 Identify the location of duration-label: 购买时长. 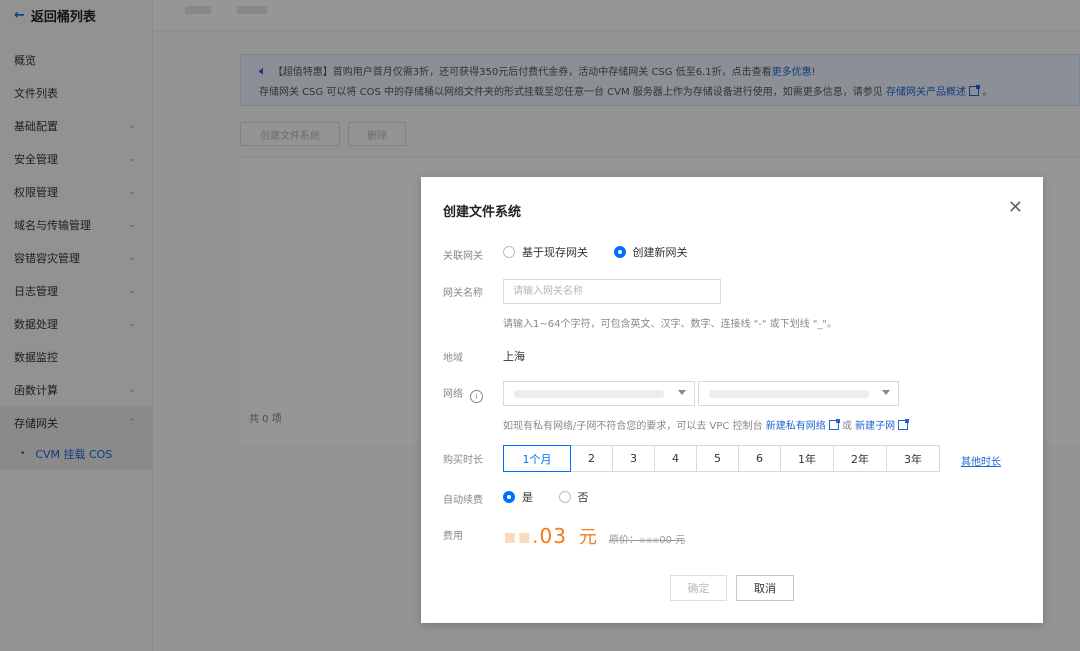
(463, 460).